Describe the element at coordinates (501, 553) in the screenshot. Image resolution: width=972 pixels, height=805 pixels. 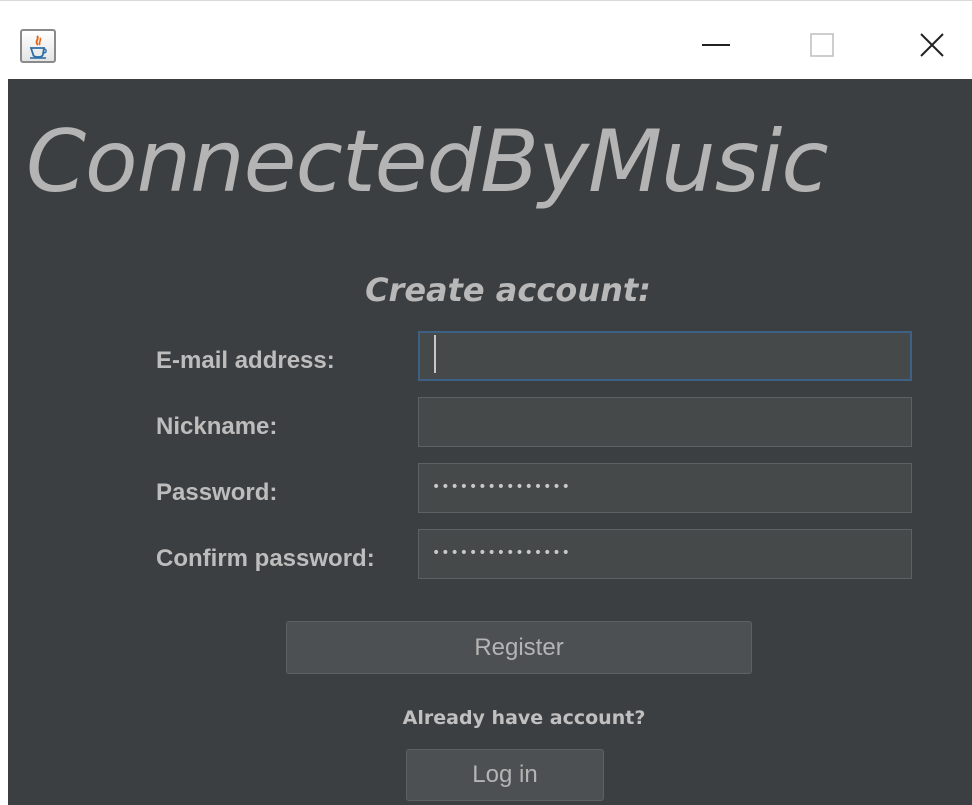
I see `confirm-password-mask: •••••••••••••••` at that location.